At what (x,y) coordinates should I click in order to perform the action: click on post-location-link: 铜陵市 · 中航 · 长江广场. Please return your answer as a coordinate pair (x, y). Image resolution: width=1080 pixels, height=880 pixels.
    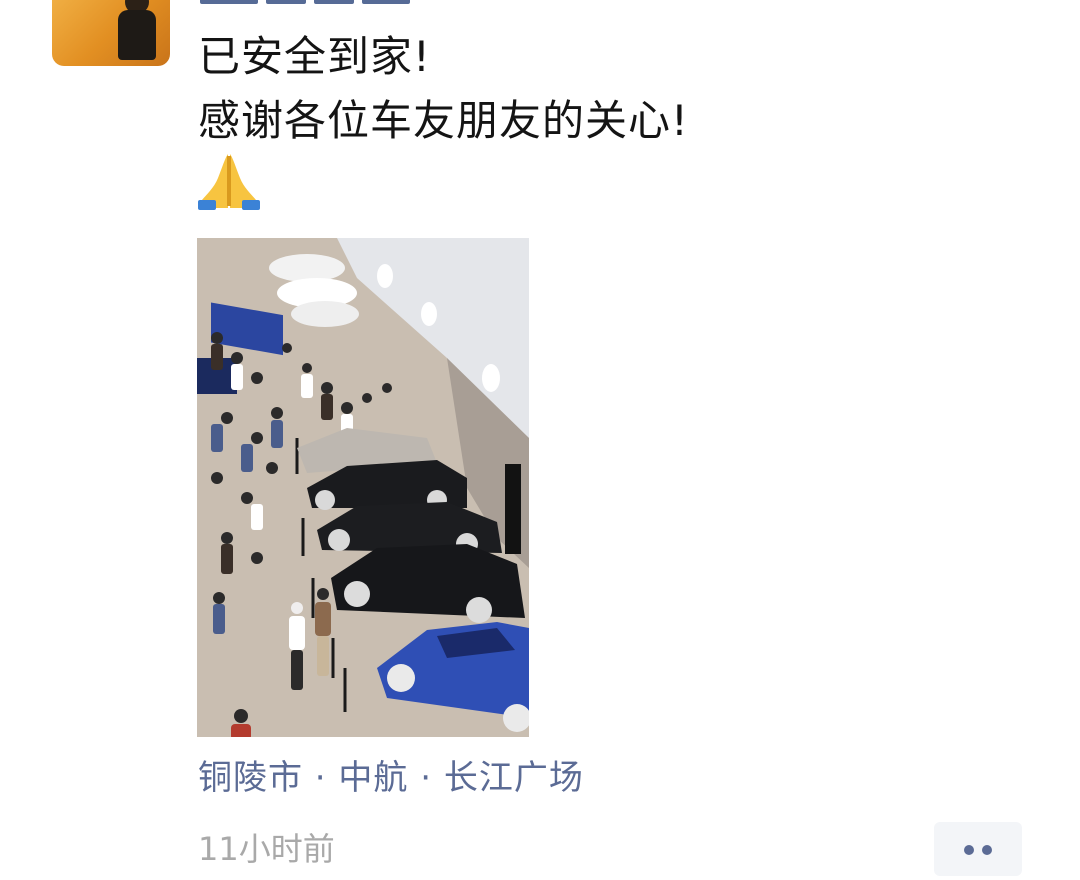
    Looking at the image, I should click on (391, 778).